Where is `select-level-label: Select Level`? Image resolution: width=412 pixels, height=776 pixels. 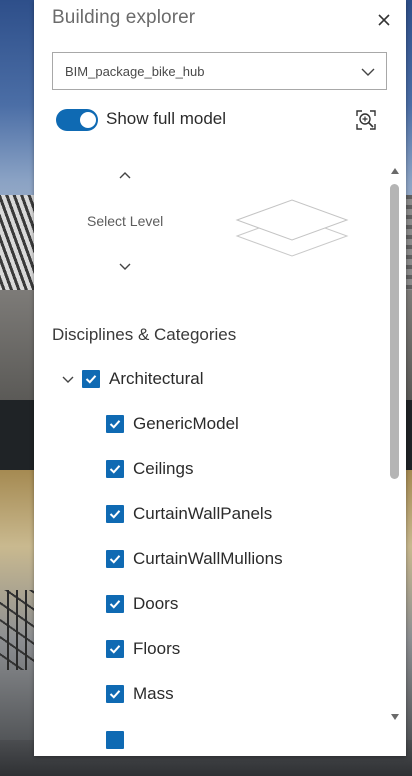 select-level-label: Select Level is located at coordinates (125, 221).